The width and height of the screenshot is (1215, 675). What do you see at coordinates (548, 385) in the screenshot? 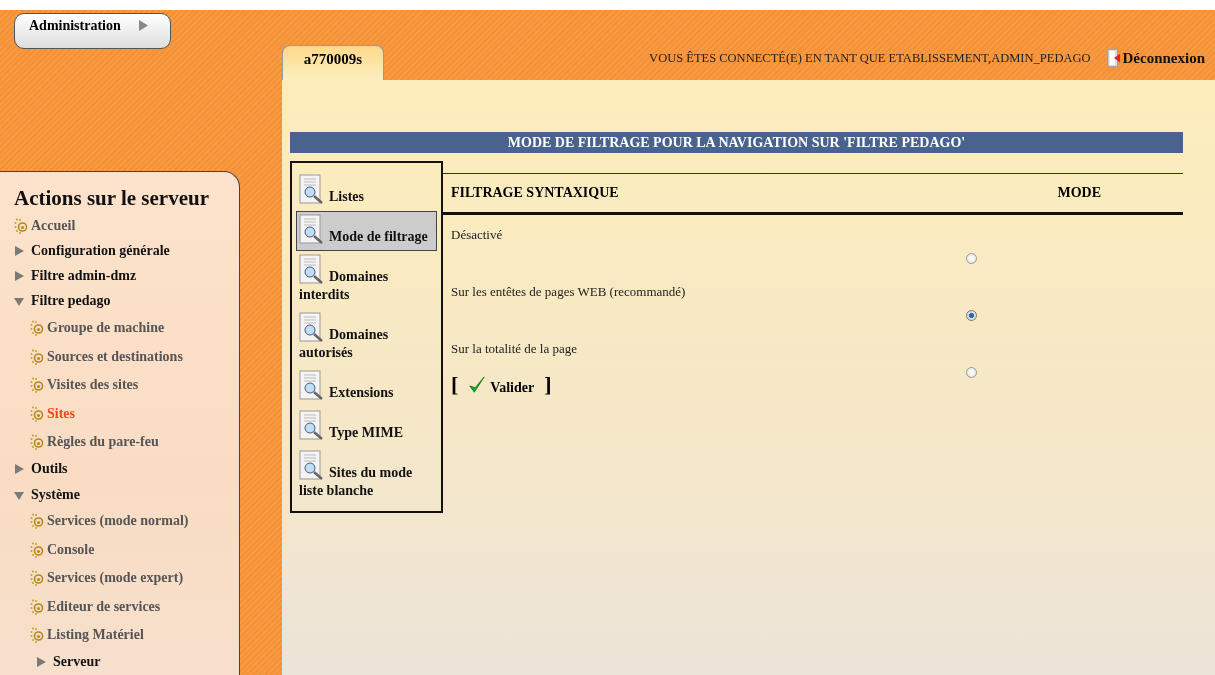
I see `bracket: ]` at bounding box center [548, 385].